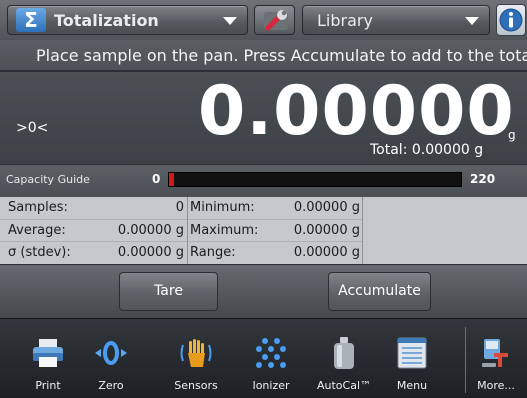 This screenshot has height=398, width=527. Describe the element at coordinates (275, 208) in the screenshot. I see `stat-row: Minimum: 0.00000 g` at that location.